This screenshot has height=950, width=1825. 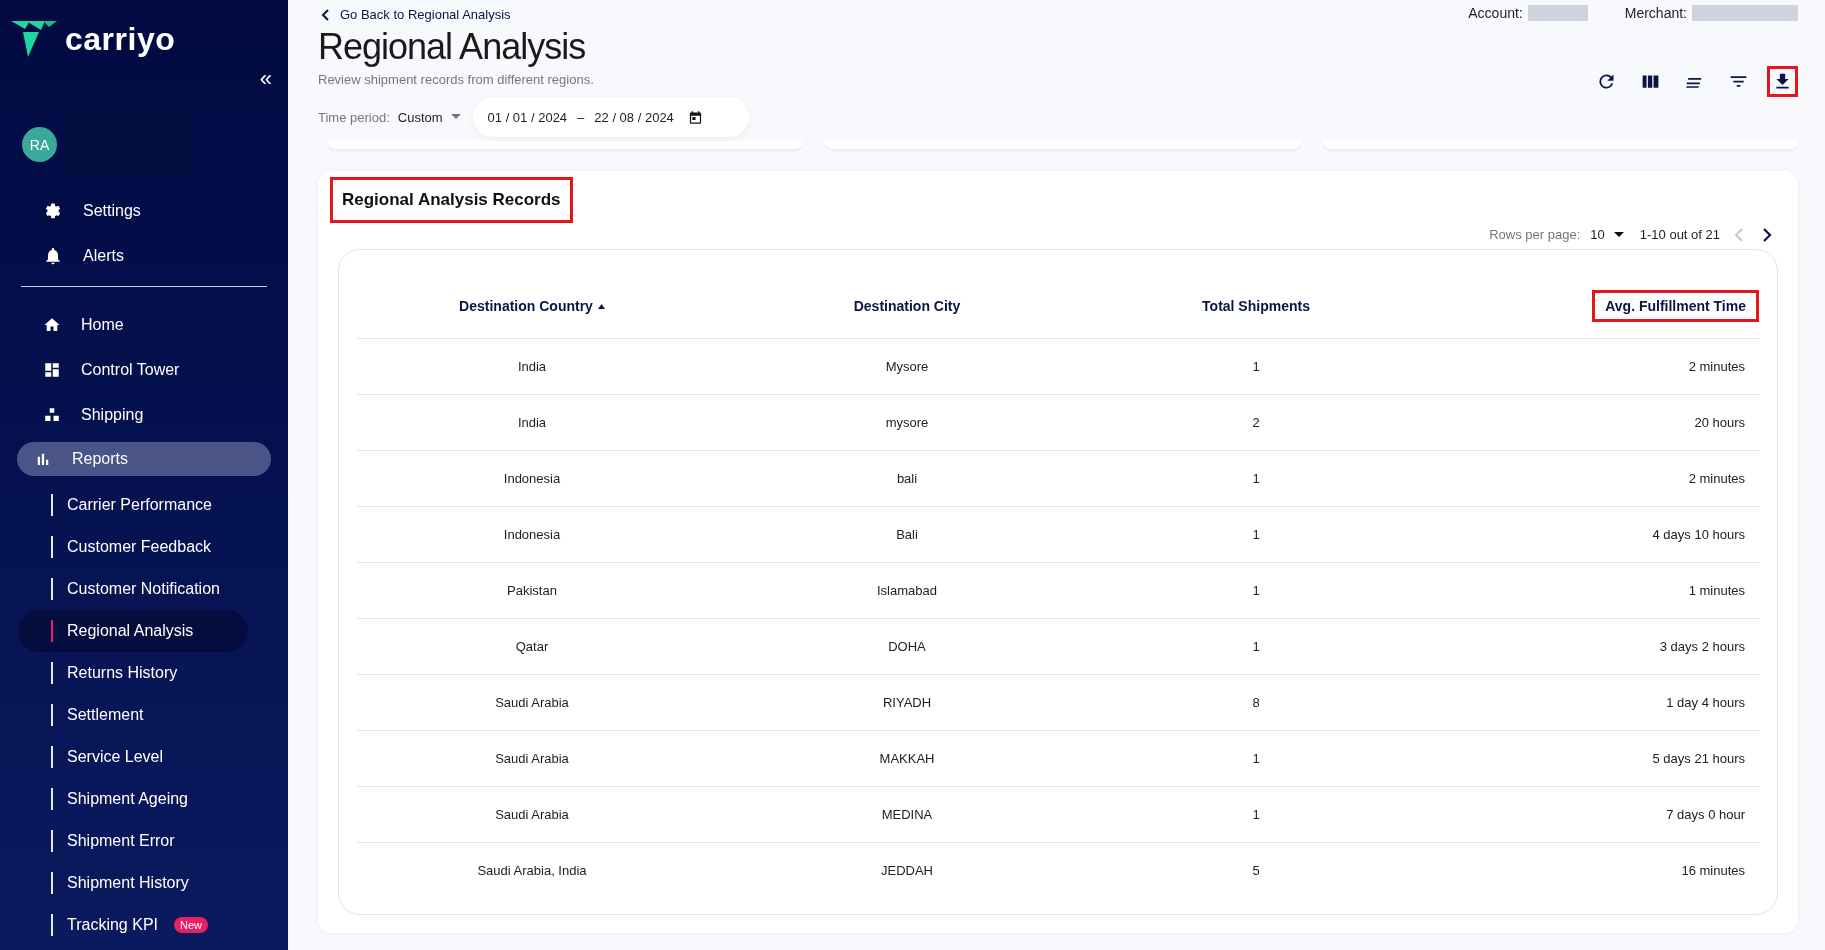 I want to click on toolbar-button, so click(x=1782, y=81).